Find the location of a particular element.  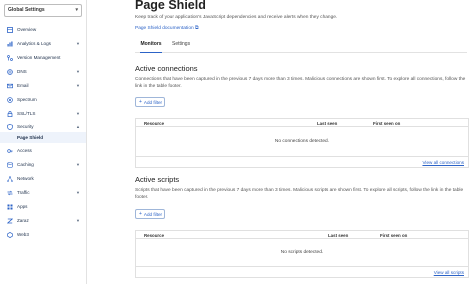

account-selector: Global Settings ▾ is located at coordinates (43, 10).